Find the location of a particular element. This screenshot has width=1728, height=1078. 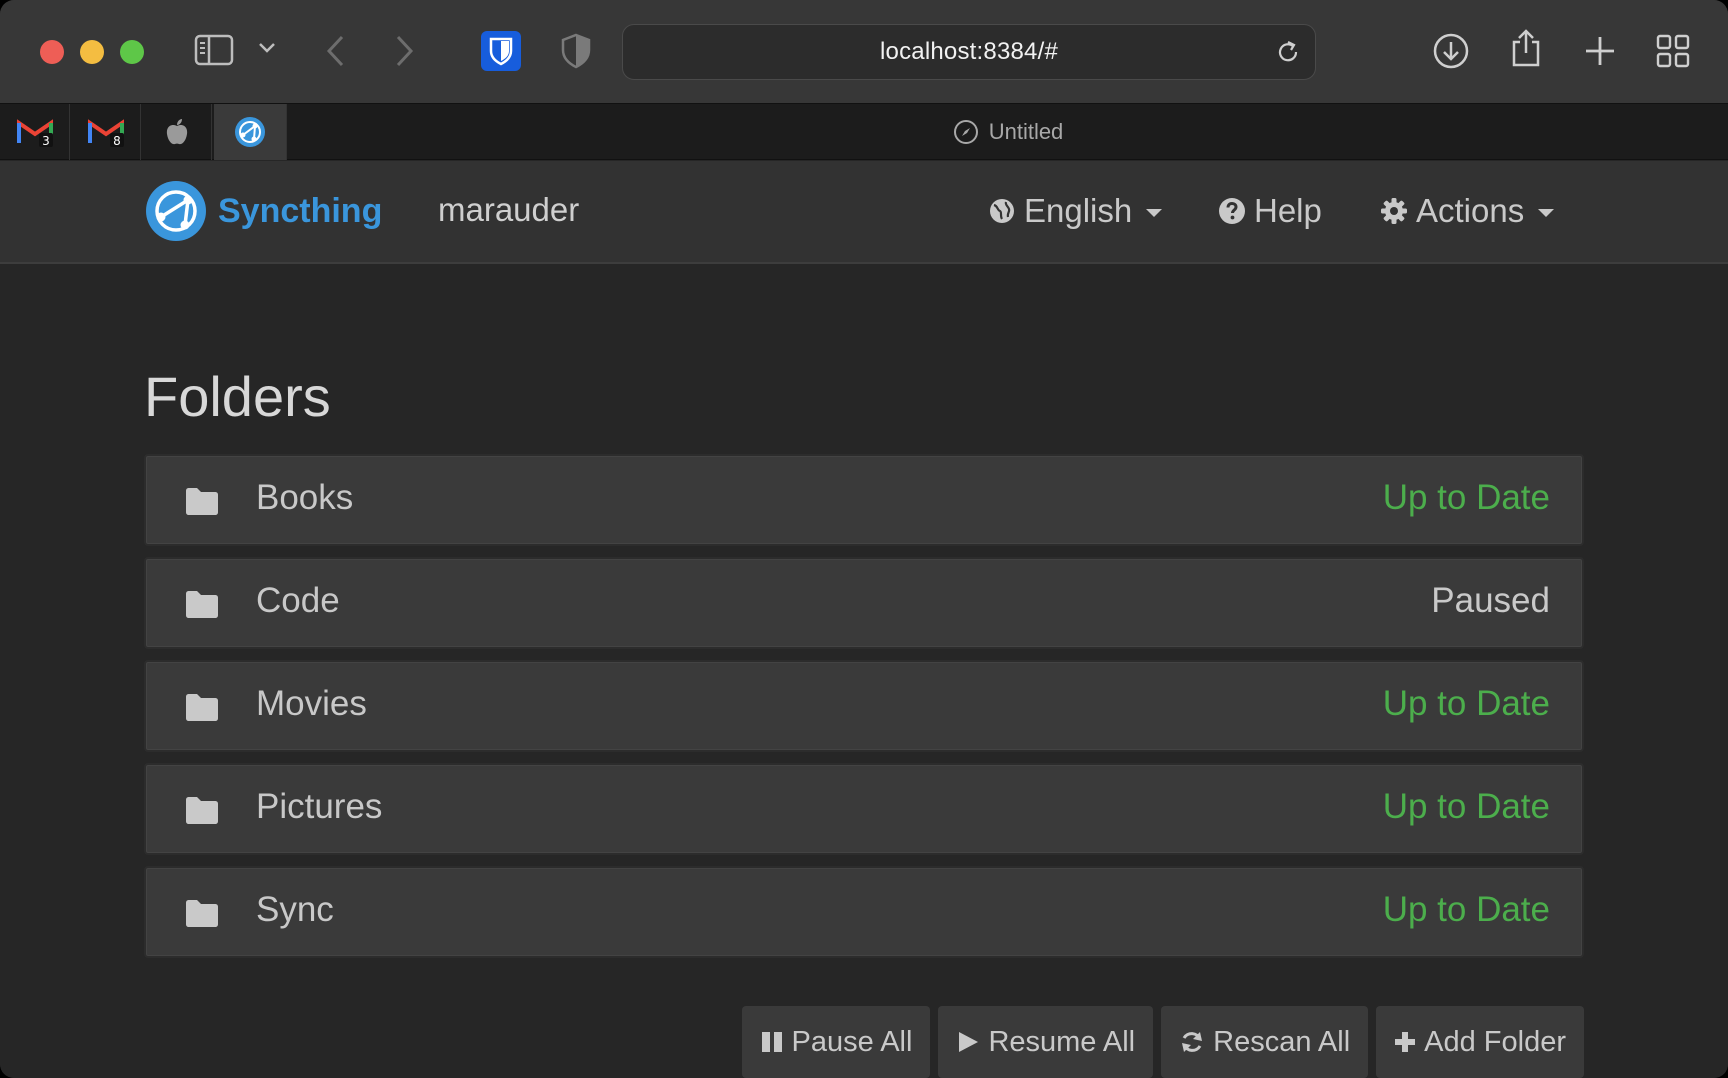

chevron-down-icon is located at coordinates (267, 48).